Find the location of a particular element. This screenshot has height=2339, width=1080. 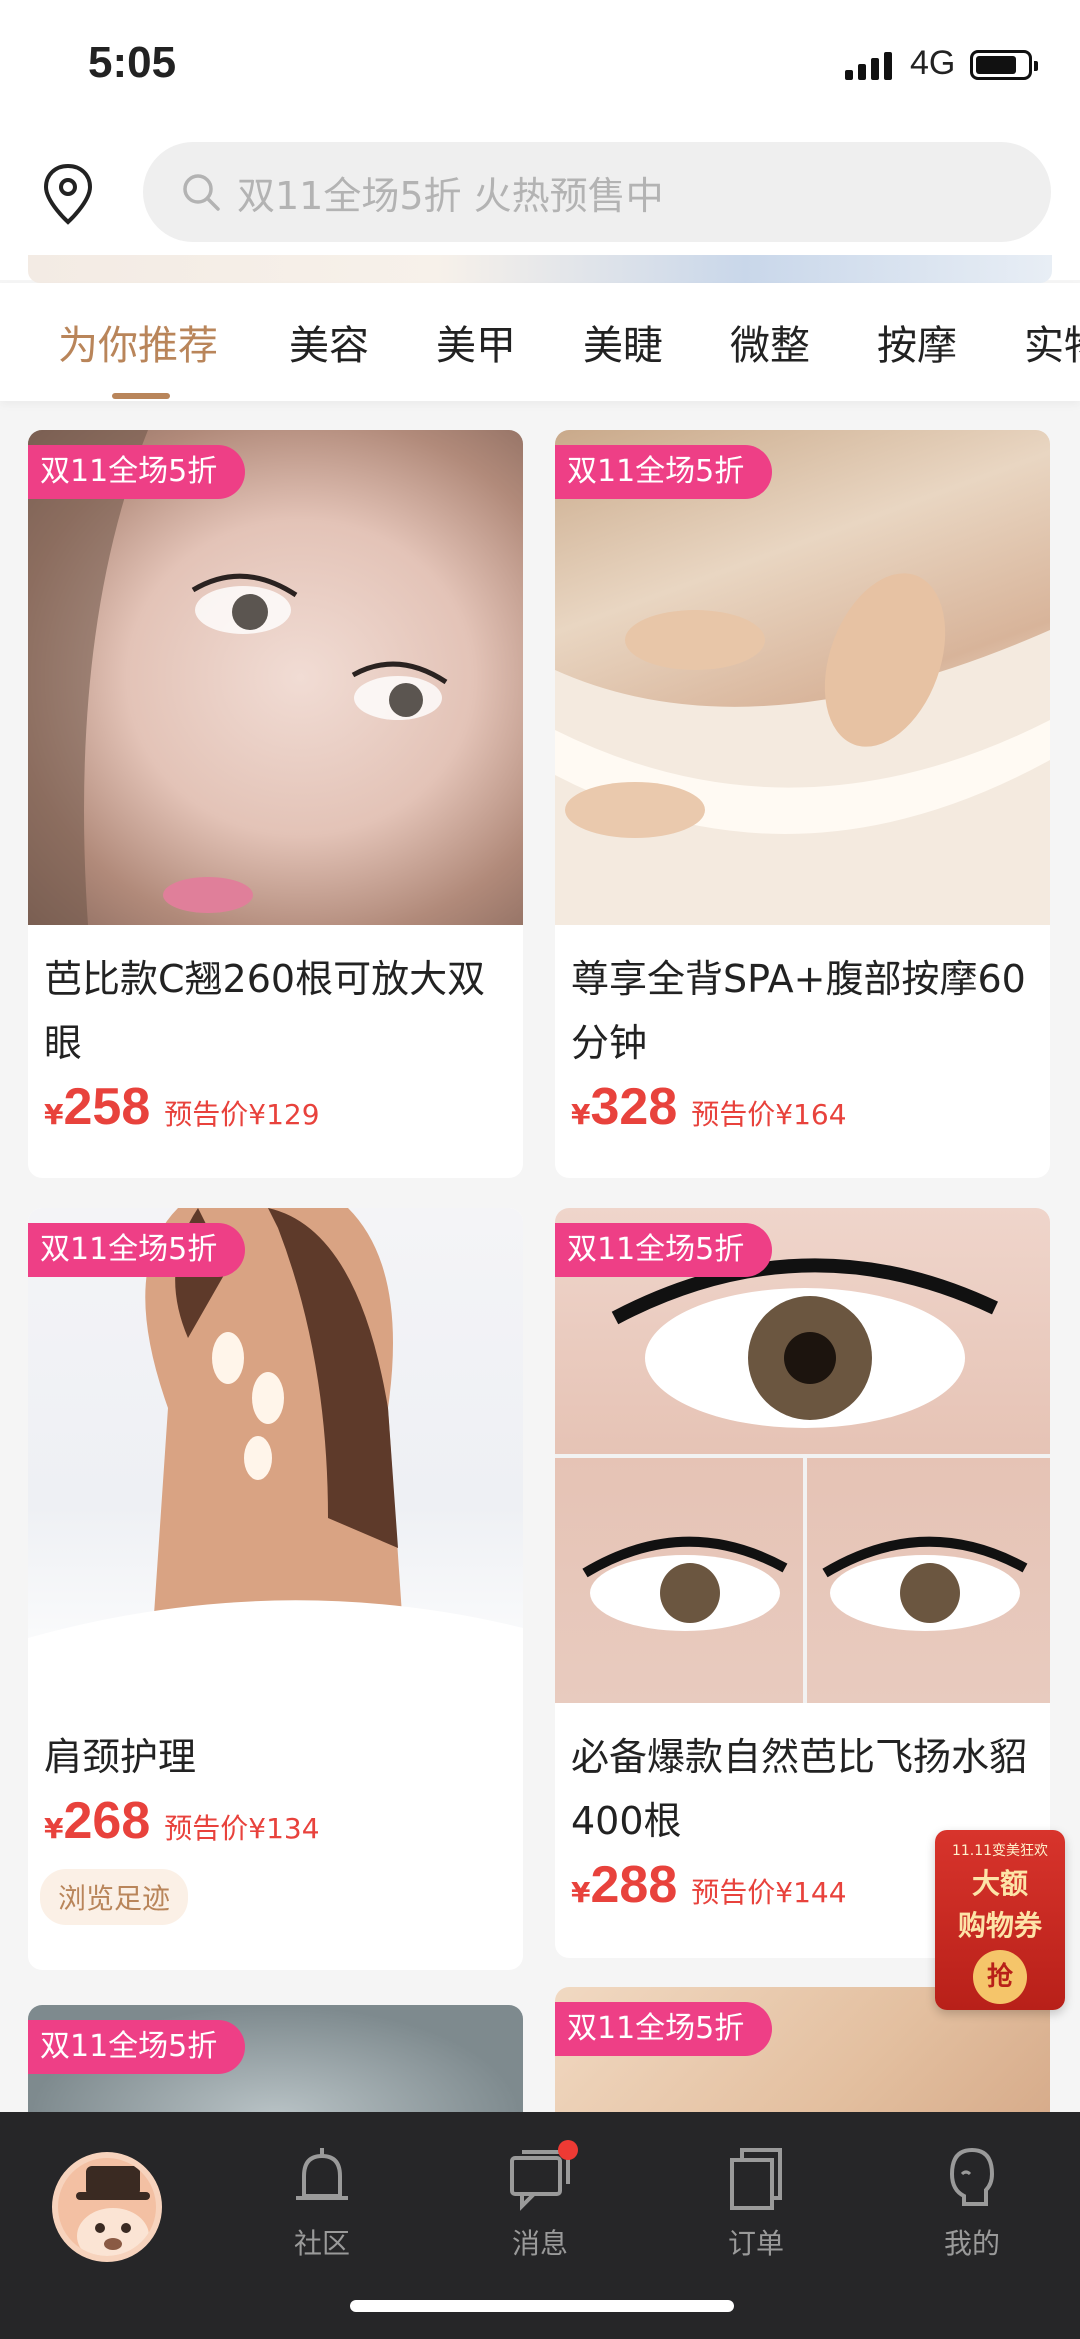

eyelash-illustration is located at coordinates (802, 1480).